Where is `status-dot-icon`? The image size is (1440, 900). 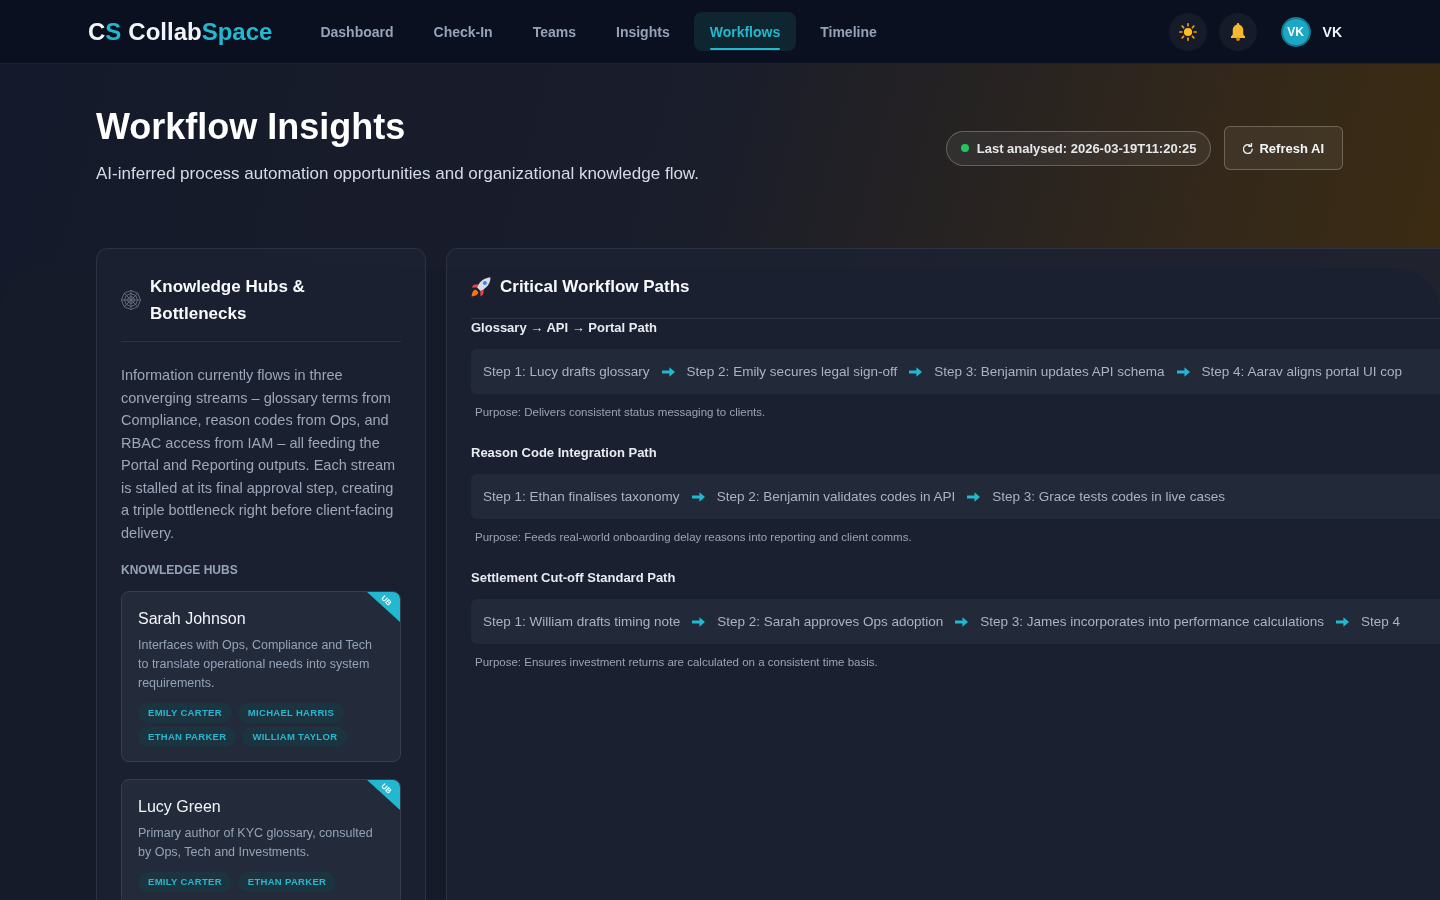 status-dot-icon is located at coordinates (964, 148).